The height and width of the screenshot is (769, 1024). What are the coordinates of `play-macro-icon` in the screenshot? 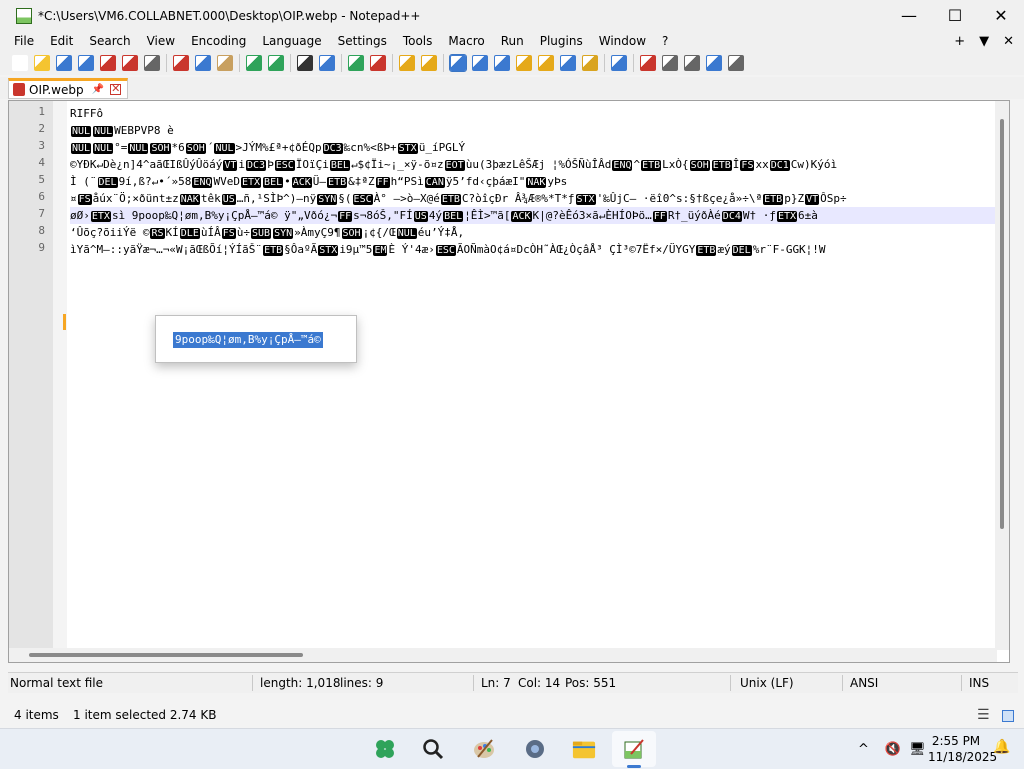 It's located at (692, 63).